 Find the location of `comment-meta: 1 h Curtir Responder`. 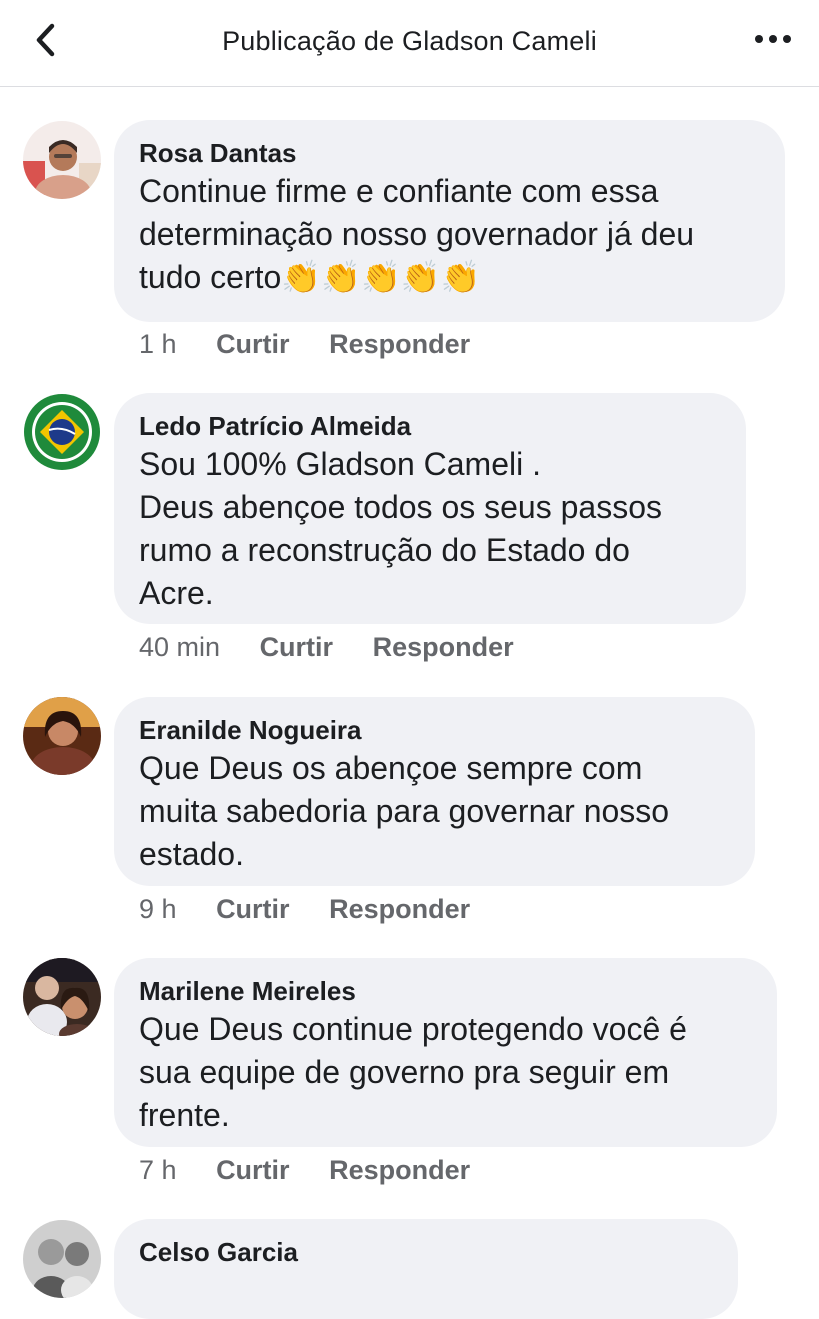

comment-meta: 1 h Curtir Responder is located at coordinates (320, 344).